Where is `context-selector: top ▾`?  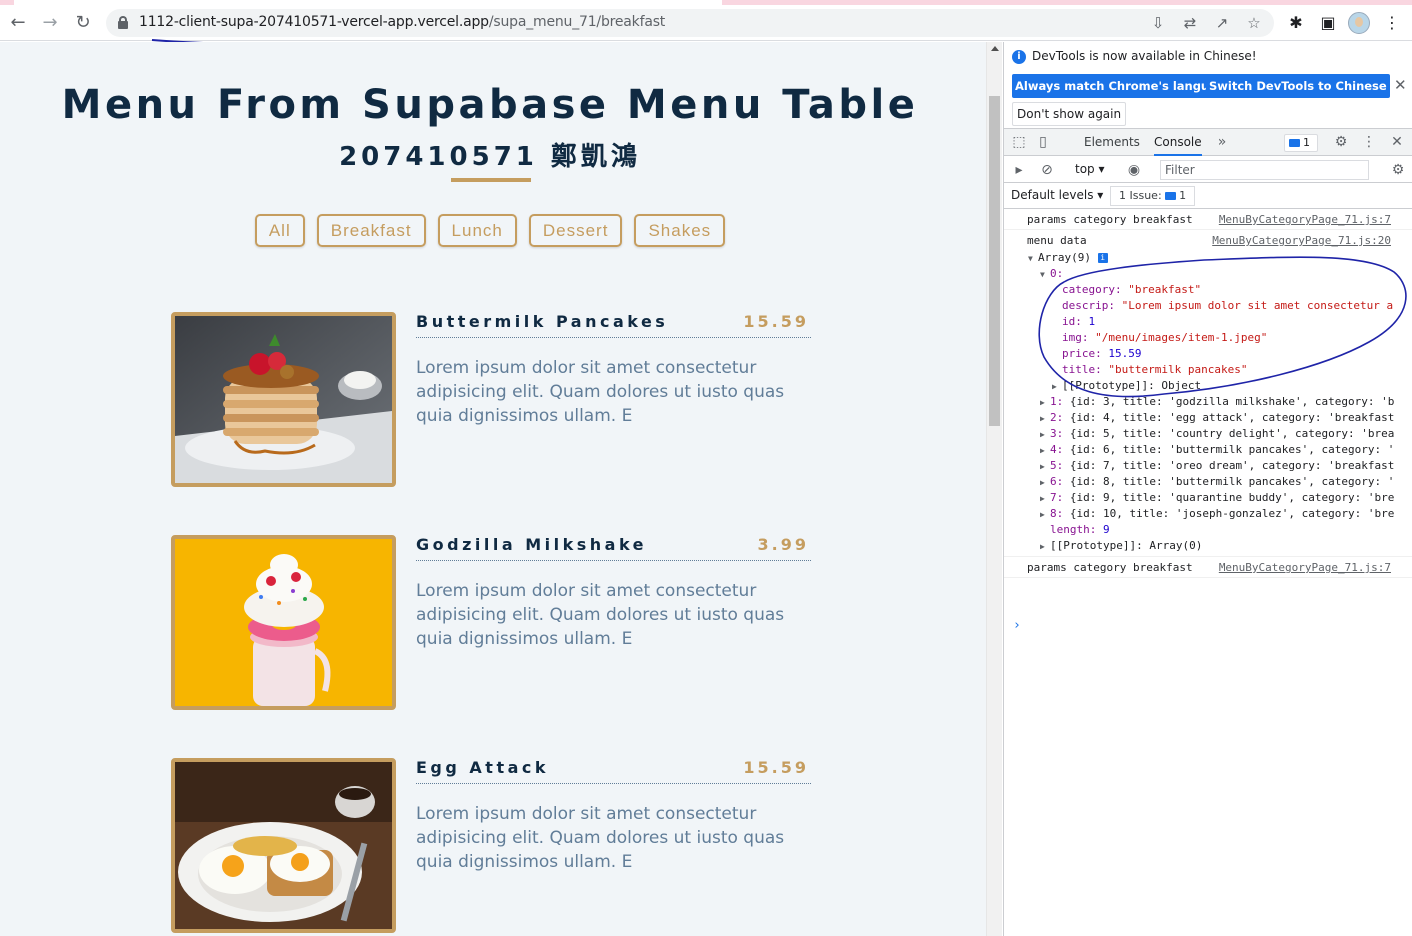
context-selector: top ▾ is located at coordinates (1090, 169).